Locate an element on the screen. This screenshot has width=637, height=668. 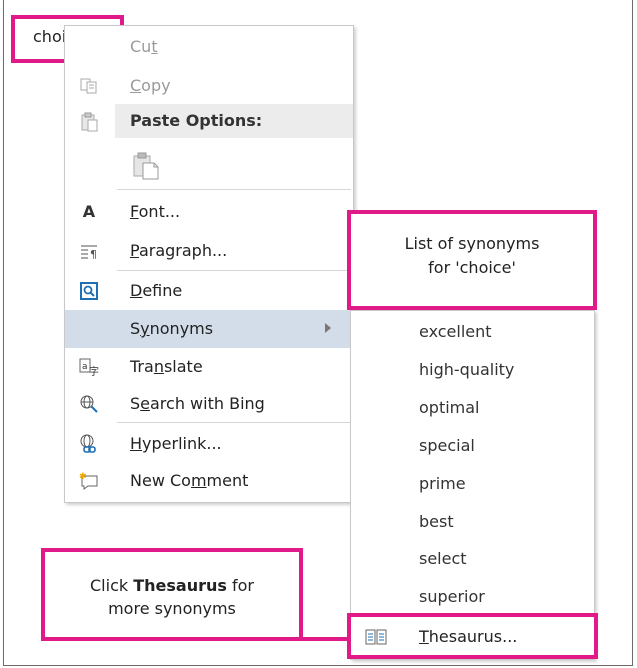
synonym-item: prime is located at coordinates (442, 483).